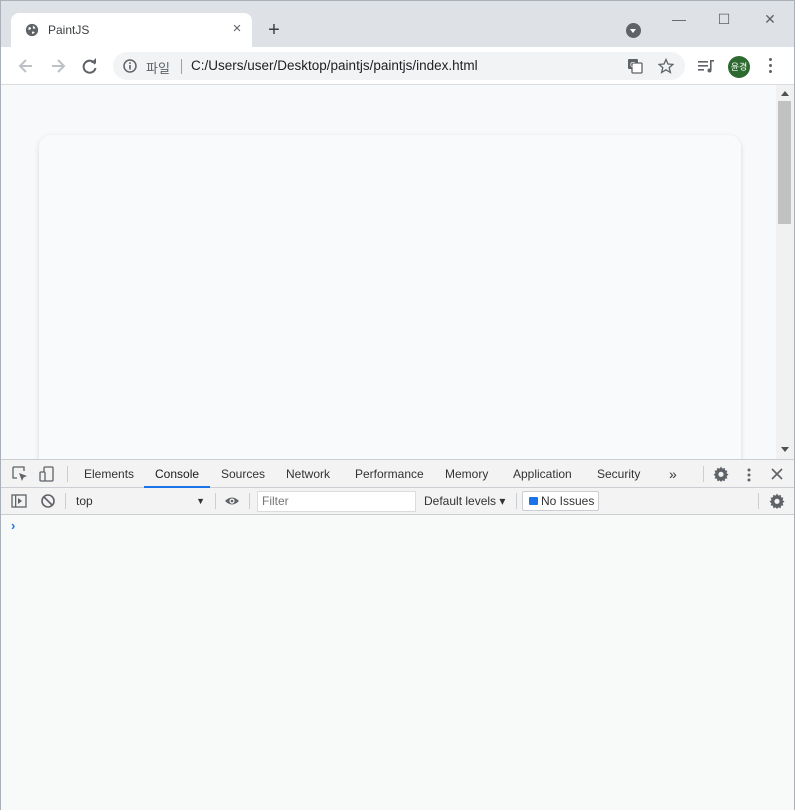 The image size is (795, 810). I want to click on page-scrollbar, so click(785, 272).